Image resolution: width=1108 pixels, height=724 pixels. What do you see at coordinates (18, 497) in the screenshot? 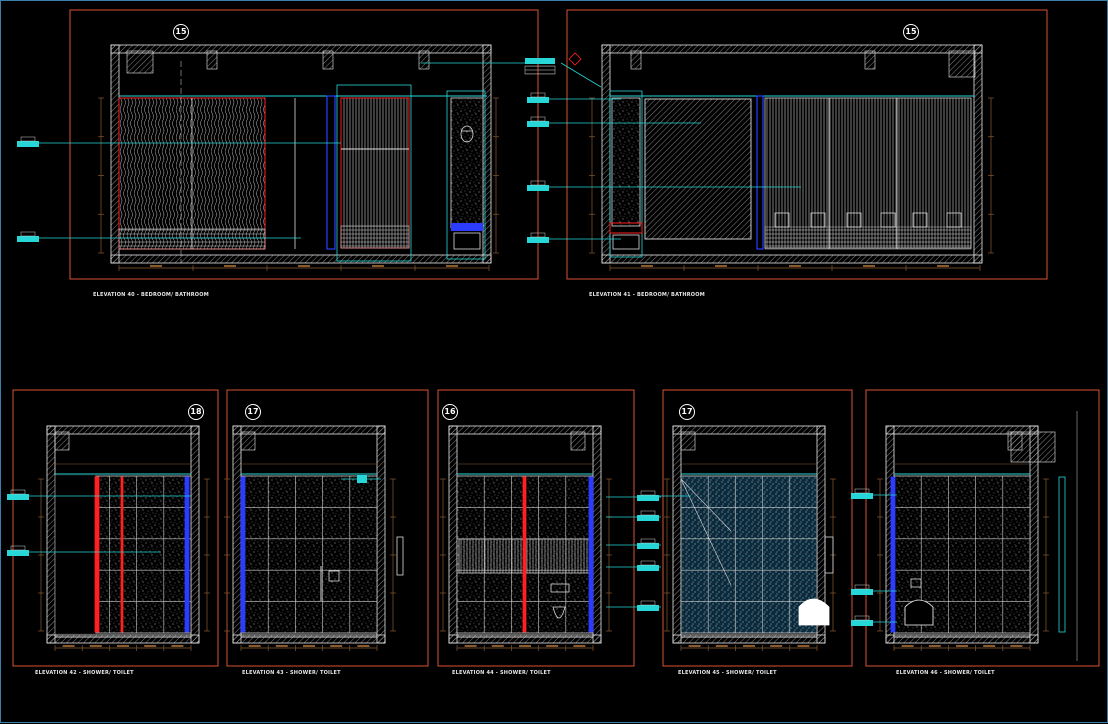
I see `elev42-callout-a-tag-box` at bounding box center [18, 497].